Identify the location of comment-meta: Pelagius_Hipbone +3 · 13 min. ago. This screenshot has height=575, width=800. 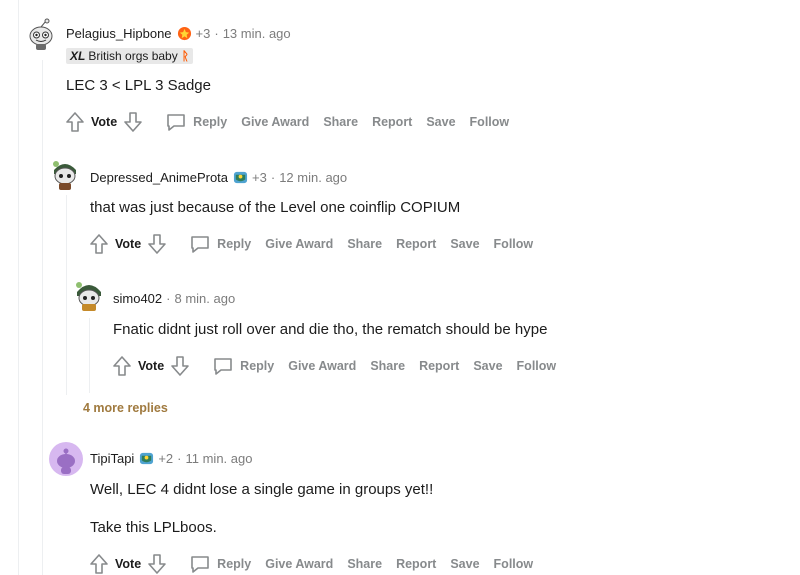
(178, 33).